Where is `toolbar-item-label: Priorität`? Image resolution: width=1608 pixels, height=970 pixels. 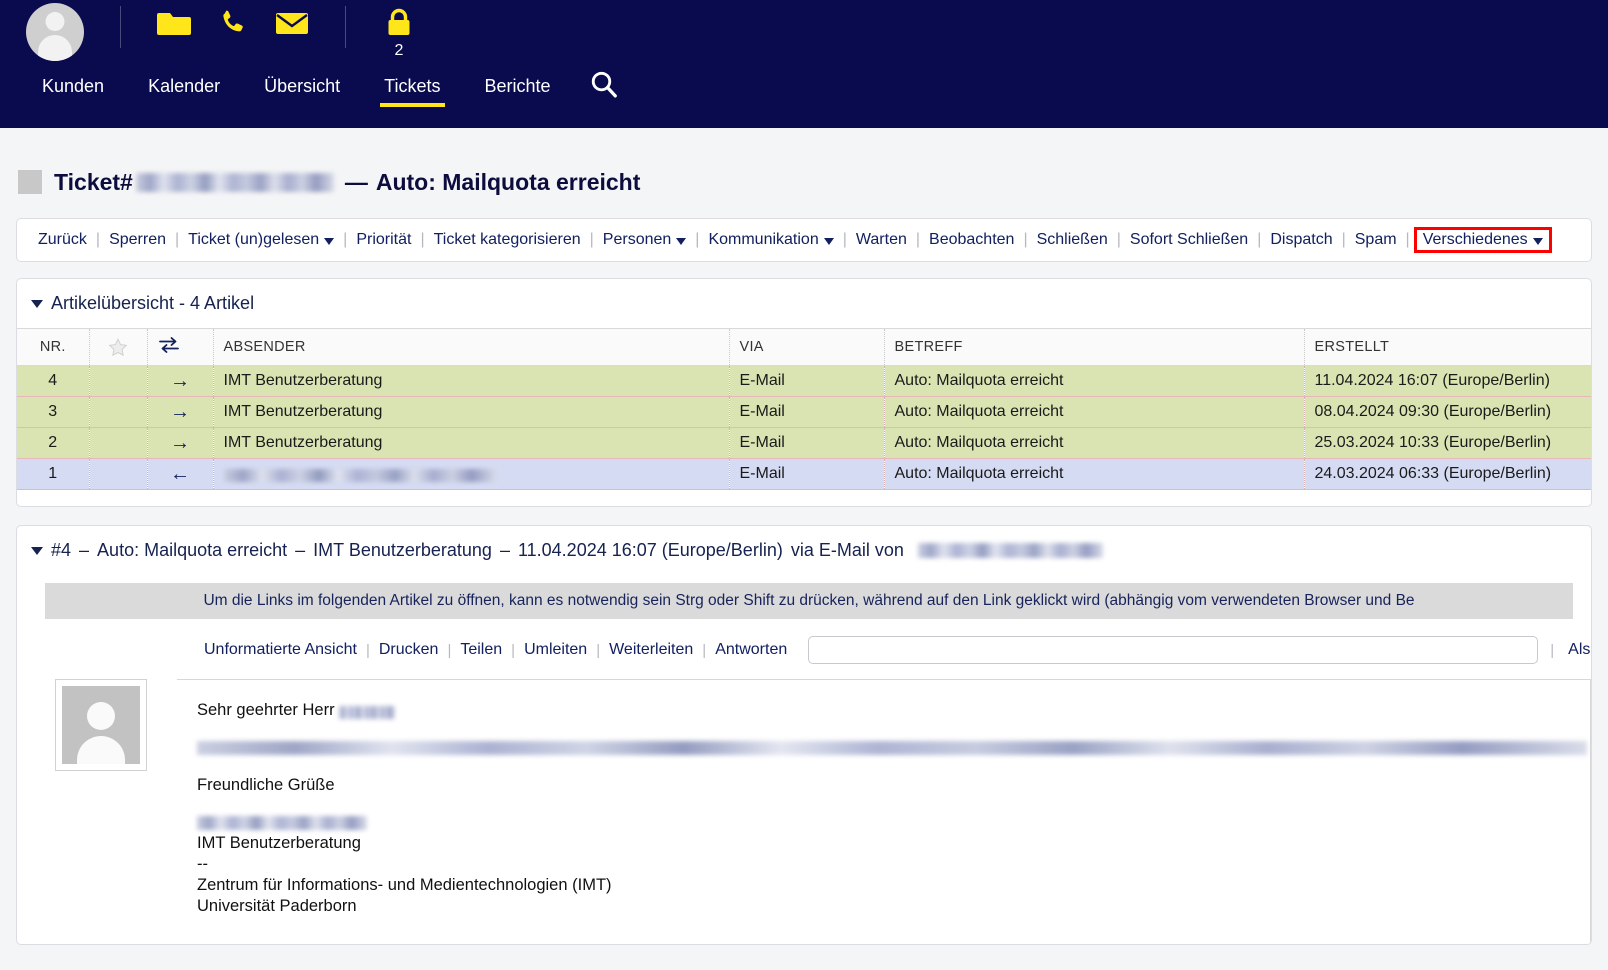 toolbar-item-label: Priorität is located at coordinates (384, 239).